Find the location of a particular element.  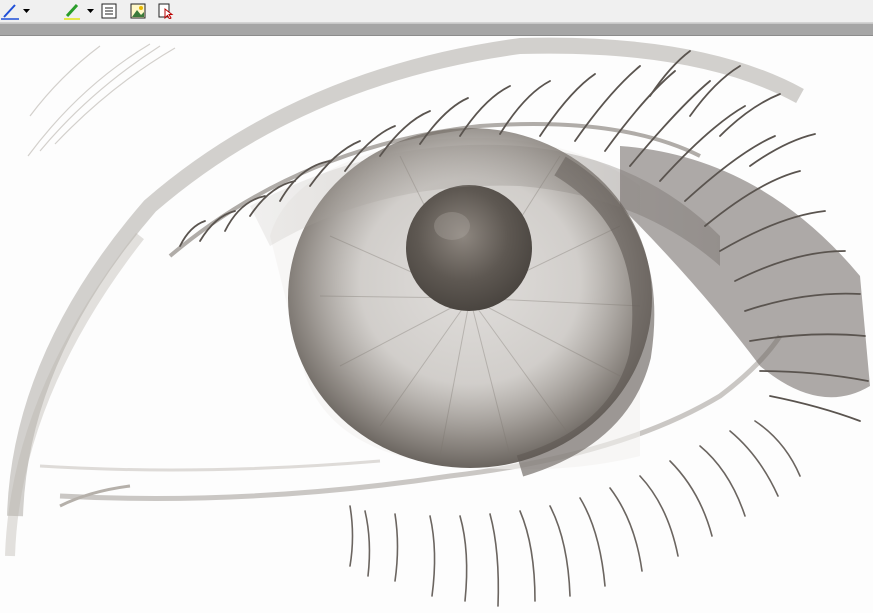

pen-button is located at coordinates (10, 11).